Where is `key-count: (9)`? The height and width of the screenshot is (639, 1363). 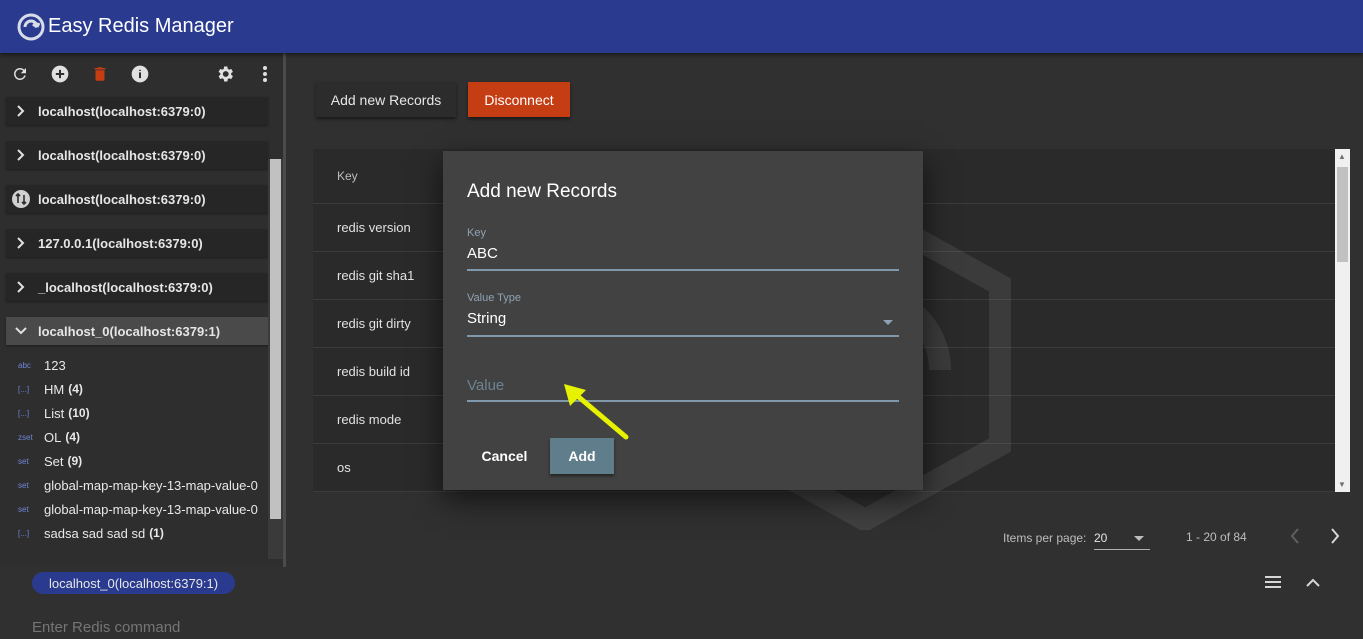 key-count: (9) is located at coordinates (75, 461).